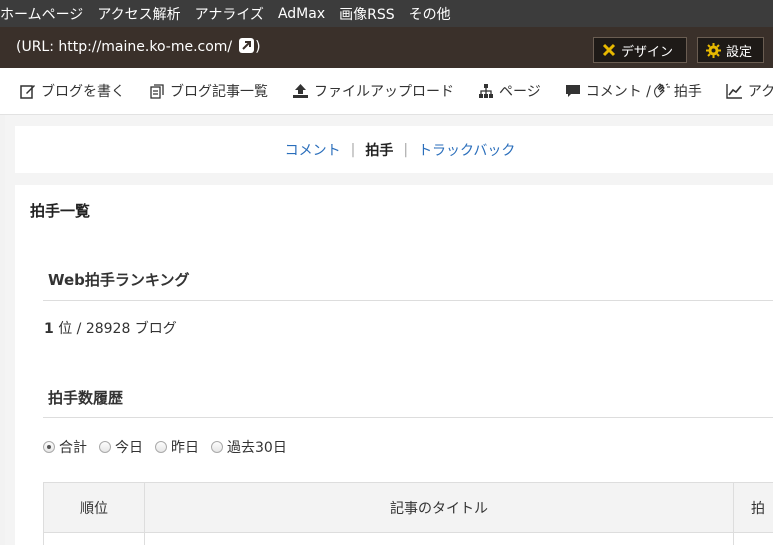 This screenshot has width=773, height=545. I want to click on radio-label: 今日, so click(129, 448).